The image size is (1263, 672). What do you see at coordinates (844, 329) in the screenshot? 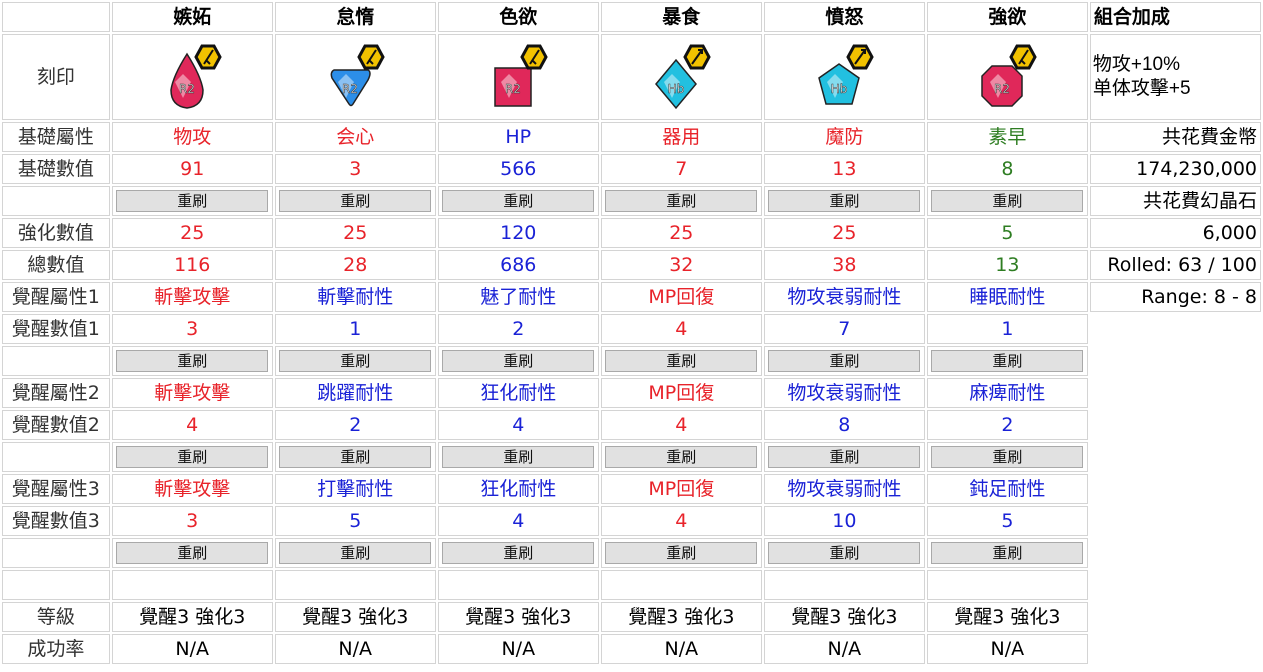
I see `awaken-value-1-row-value: 7` at bounding box center [844, 329].